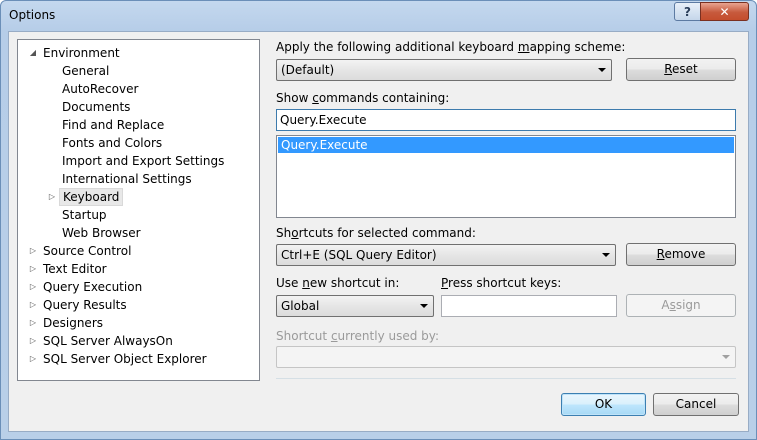 Image resolution: width=757 pixels, height=440 pixels. I want to click on show-commands-label: Show commands containing:, so click(363, 98).